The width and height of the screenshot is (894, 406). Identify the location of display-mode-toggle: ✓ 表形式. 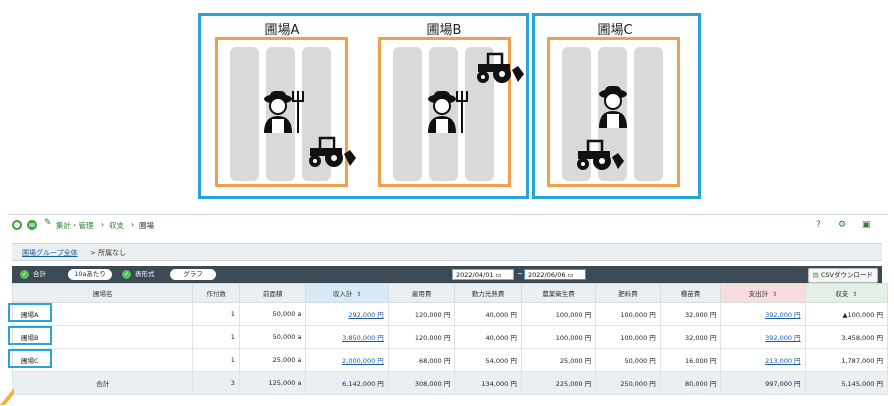
(143, 274).